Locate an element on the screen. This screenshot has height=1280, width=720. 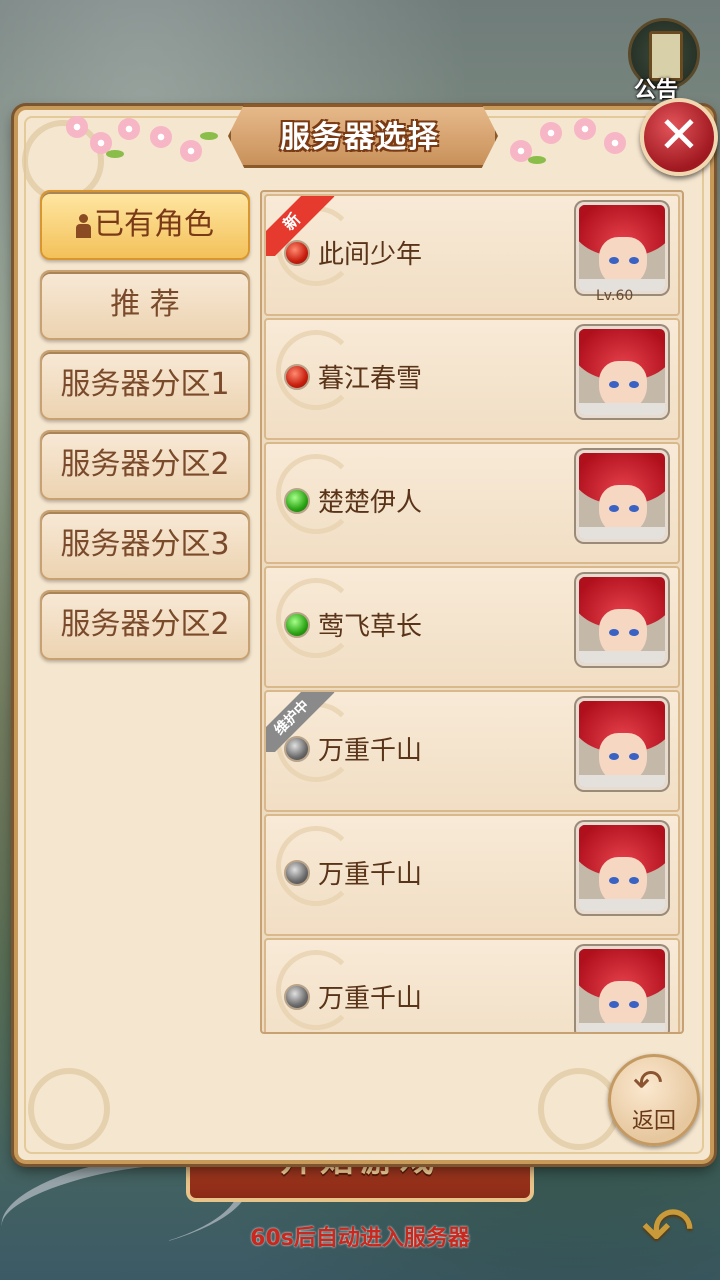
server-name: 暮江春雪 is located at coordinates (370, 379).